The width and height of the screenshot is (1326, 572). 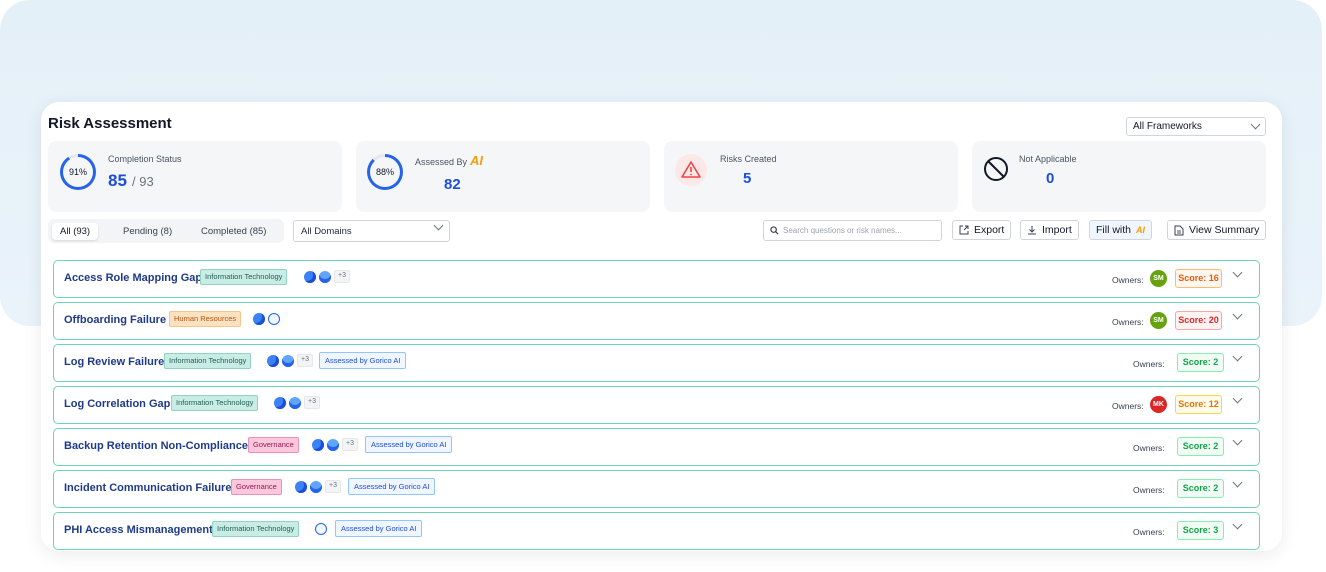 What do you see at coordinates (1198, 320) in the screenshot?
I see `score-badge: Score: 20` at bounding box center [1198, 320].